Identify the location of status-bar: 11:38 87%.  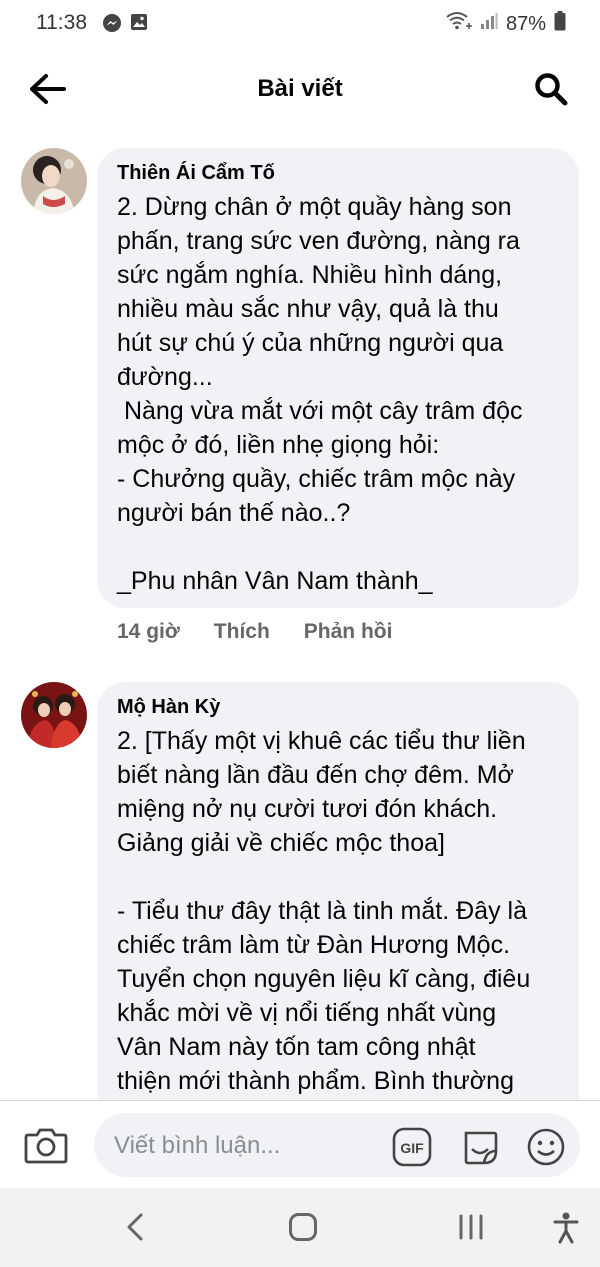
(300, 23).